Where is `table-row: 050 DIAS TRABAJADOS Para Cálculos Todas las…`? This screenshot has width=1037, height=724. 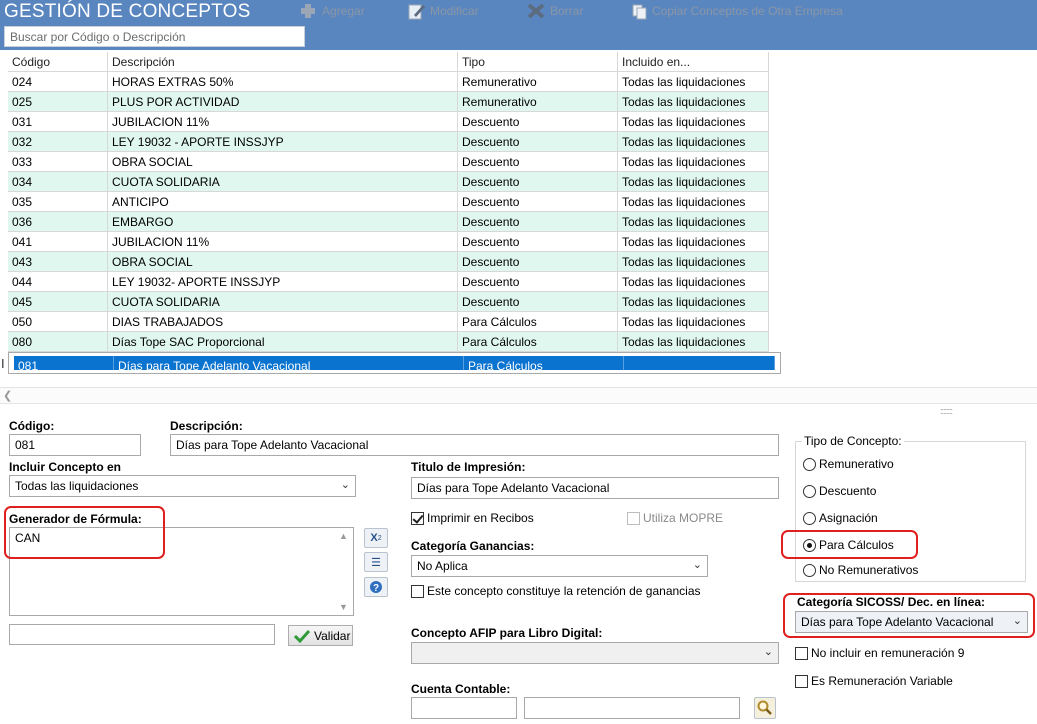
table-row: 050 DIAS TRABAJADOS Para Cálculos Todas las… is located at coordinates (388, 322).